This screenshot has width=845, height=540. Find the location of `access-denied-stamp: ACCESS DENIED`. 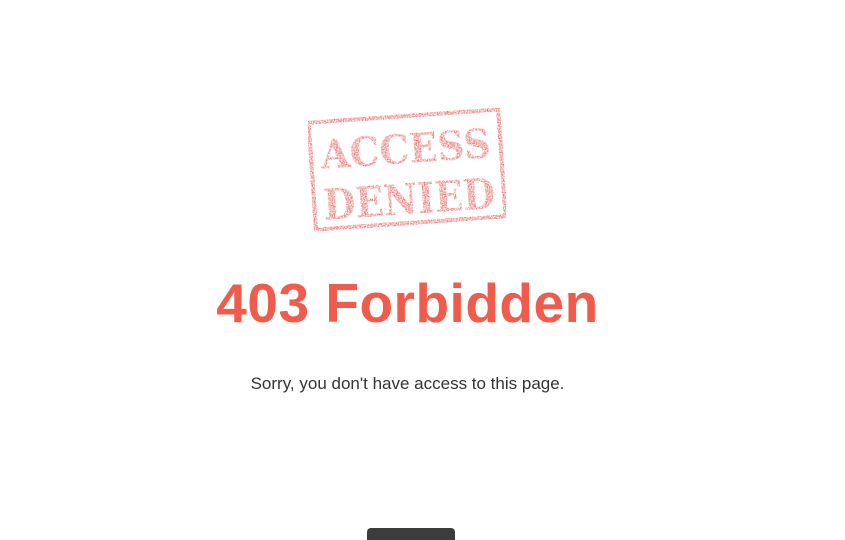

access-denied-stamp: ACCESS DENIED is located at coordinates (407, 169).